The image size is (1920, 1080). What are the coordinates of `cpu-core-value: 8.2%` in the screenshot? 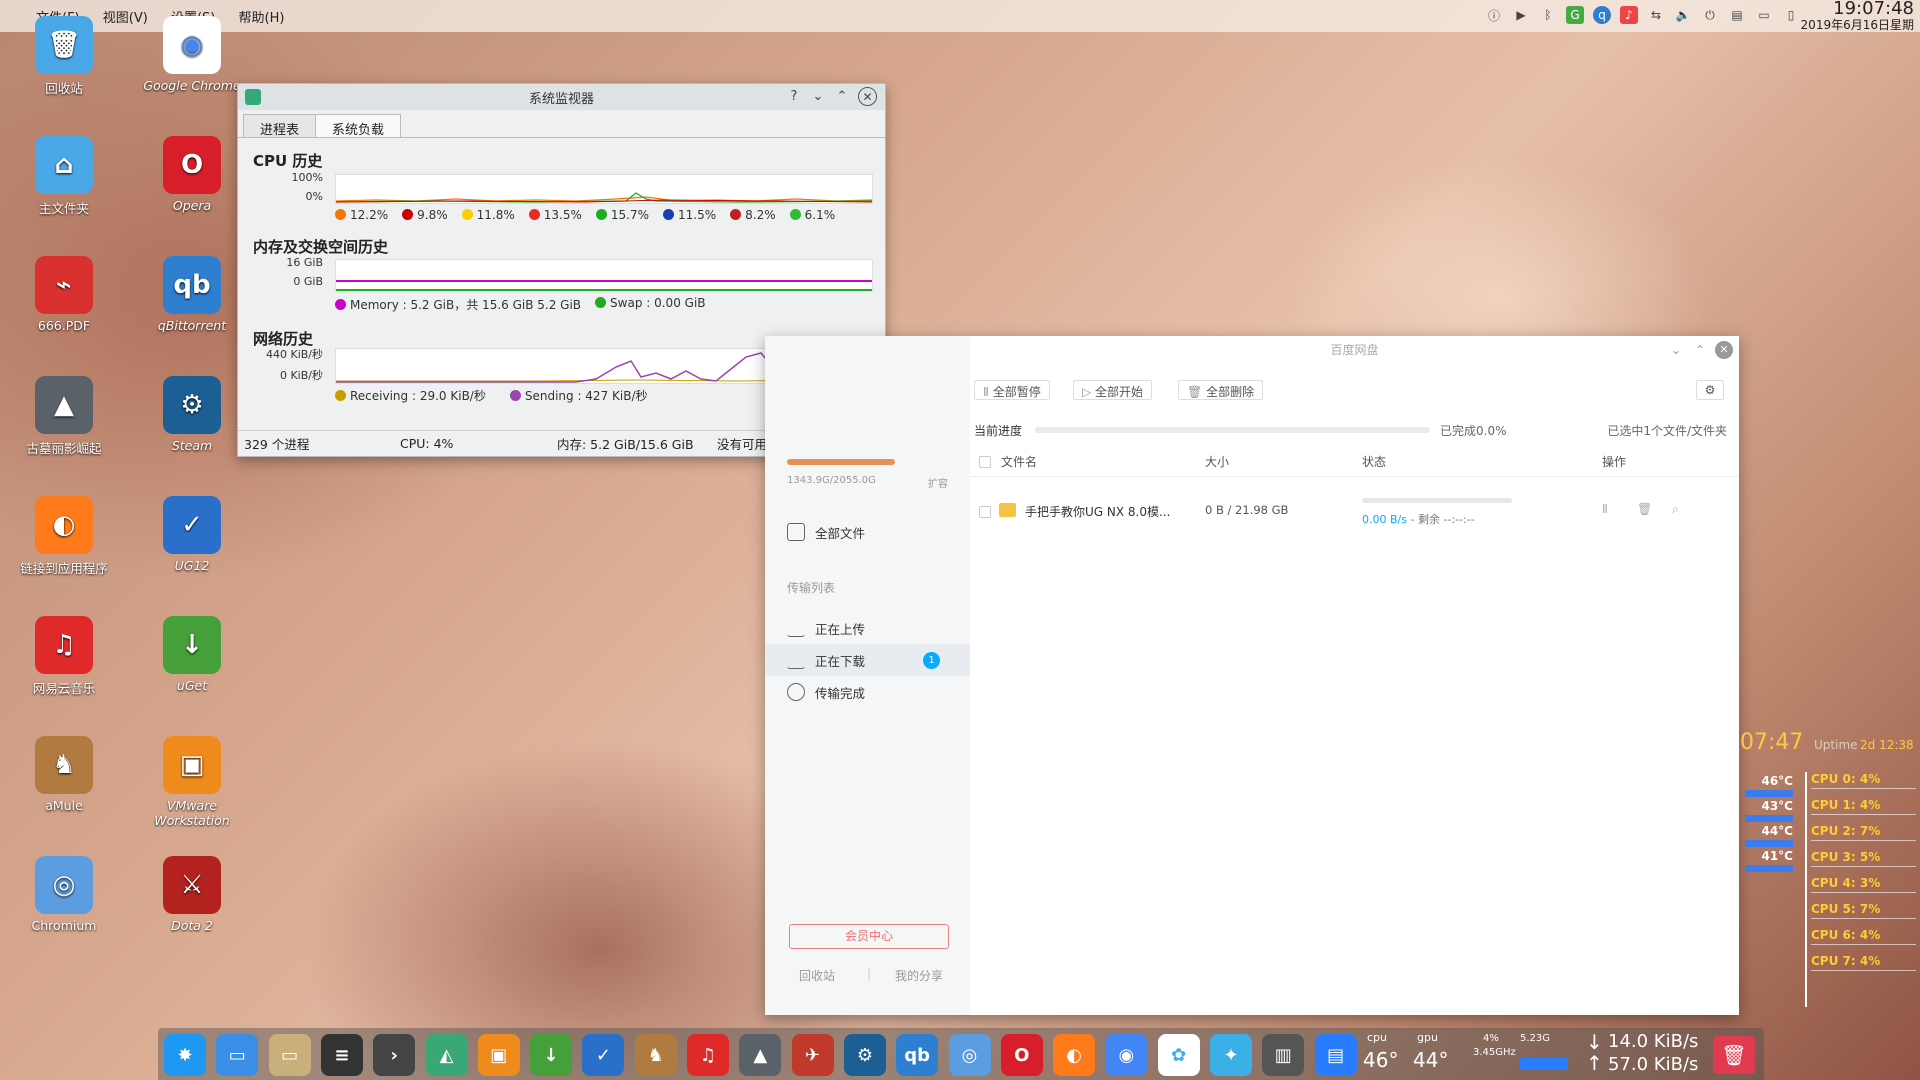 It's located at (760, 215).